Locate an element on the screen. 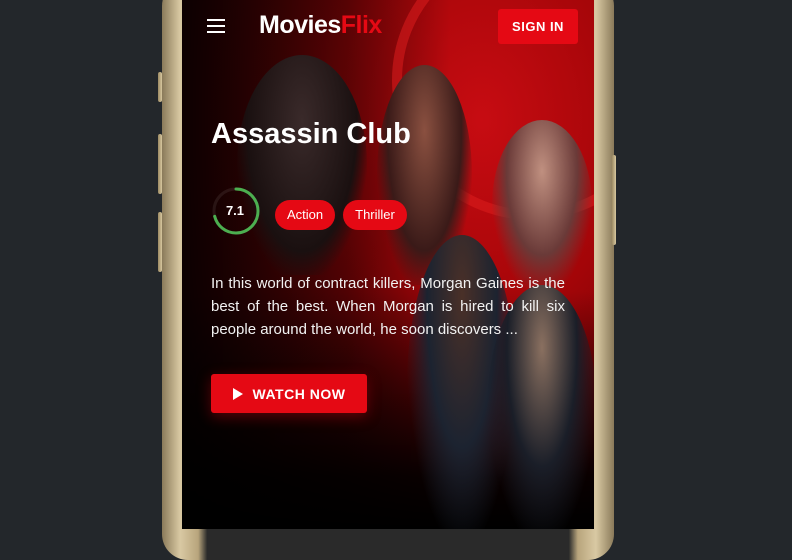 This screenshot has width=792, height=560. rating-circle: 7.1 is located at coordinates (236, 211).